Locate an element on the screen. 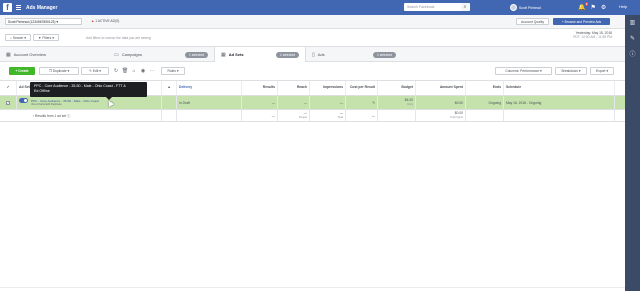  select-all-checkbox: ✓ is located at coordinates (8, 88).